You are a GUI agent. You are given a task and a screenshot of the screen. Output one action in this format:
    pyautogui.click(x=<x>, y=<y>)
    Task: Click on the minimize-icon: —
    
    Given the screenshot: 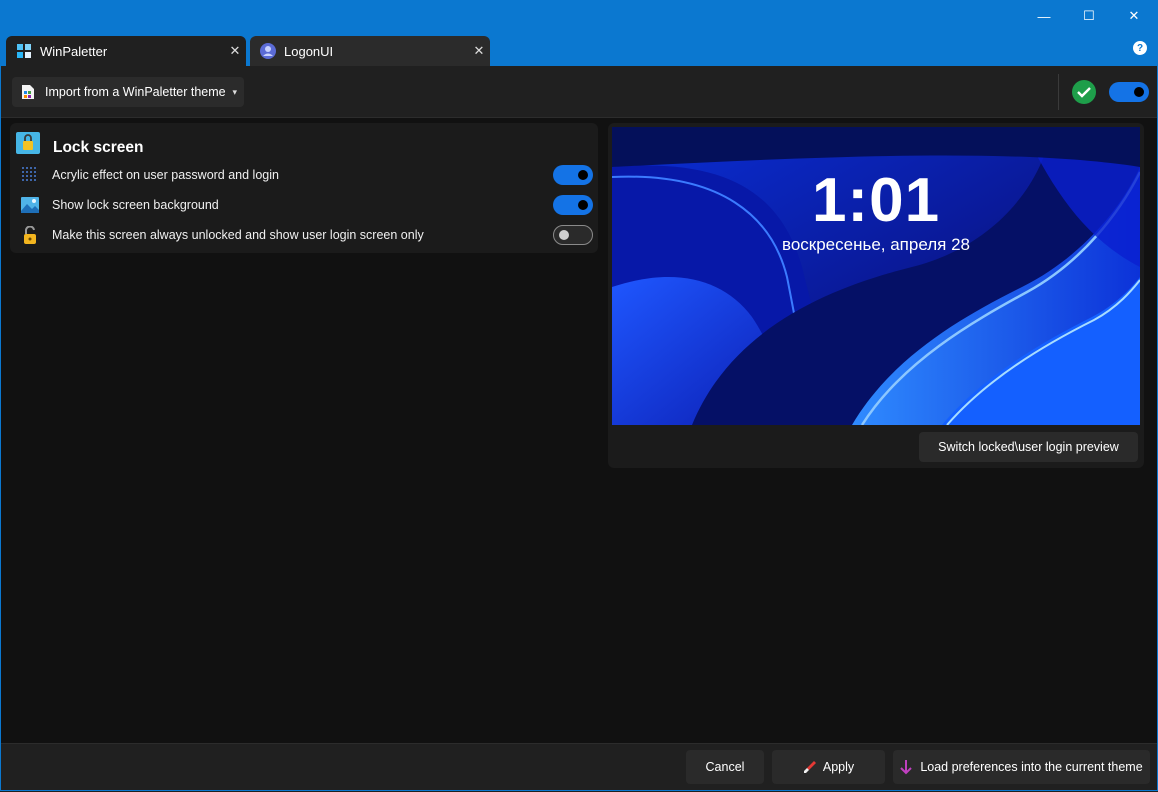 What is the action you would take?
    pyautogui.click(x=1044, y=16)
    